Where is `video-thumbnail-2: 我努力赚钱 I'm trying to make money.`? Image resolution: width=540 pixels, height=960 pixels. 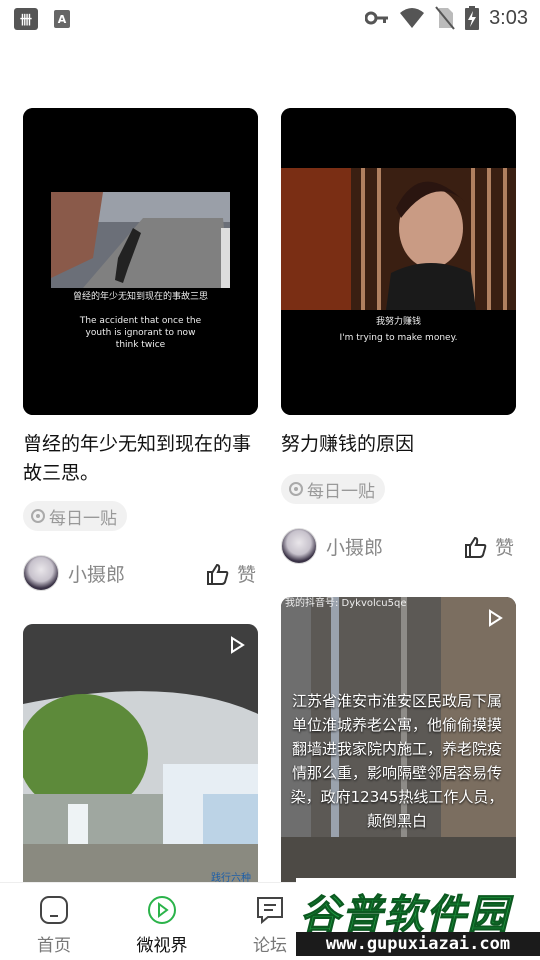 video-thumbnail-2: 我努力赚钱 I'm trying to make money. is located at coordinates (398, 261).